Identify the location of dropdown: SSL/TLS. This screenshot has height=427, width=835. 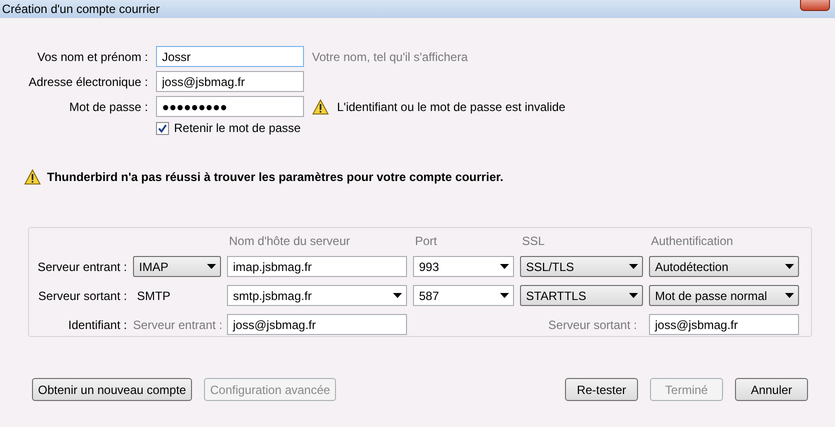
(581, 266).